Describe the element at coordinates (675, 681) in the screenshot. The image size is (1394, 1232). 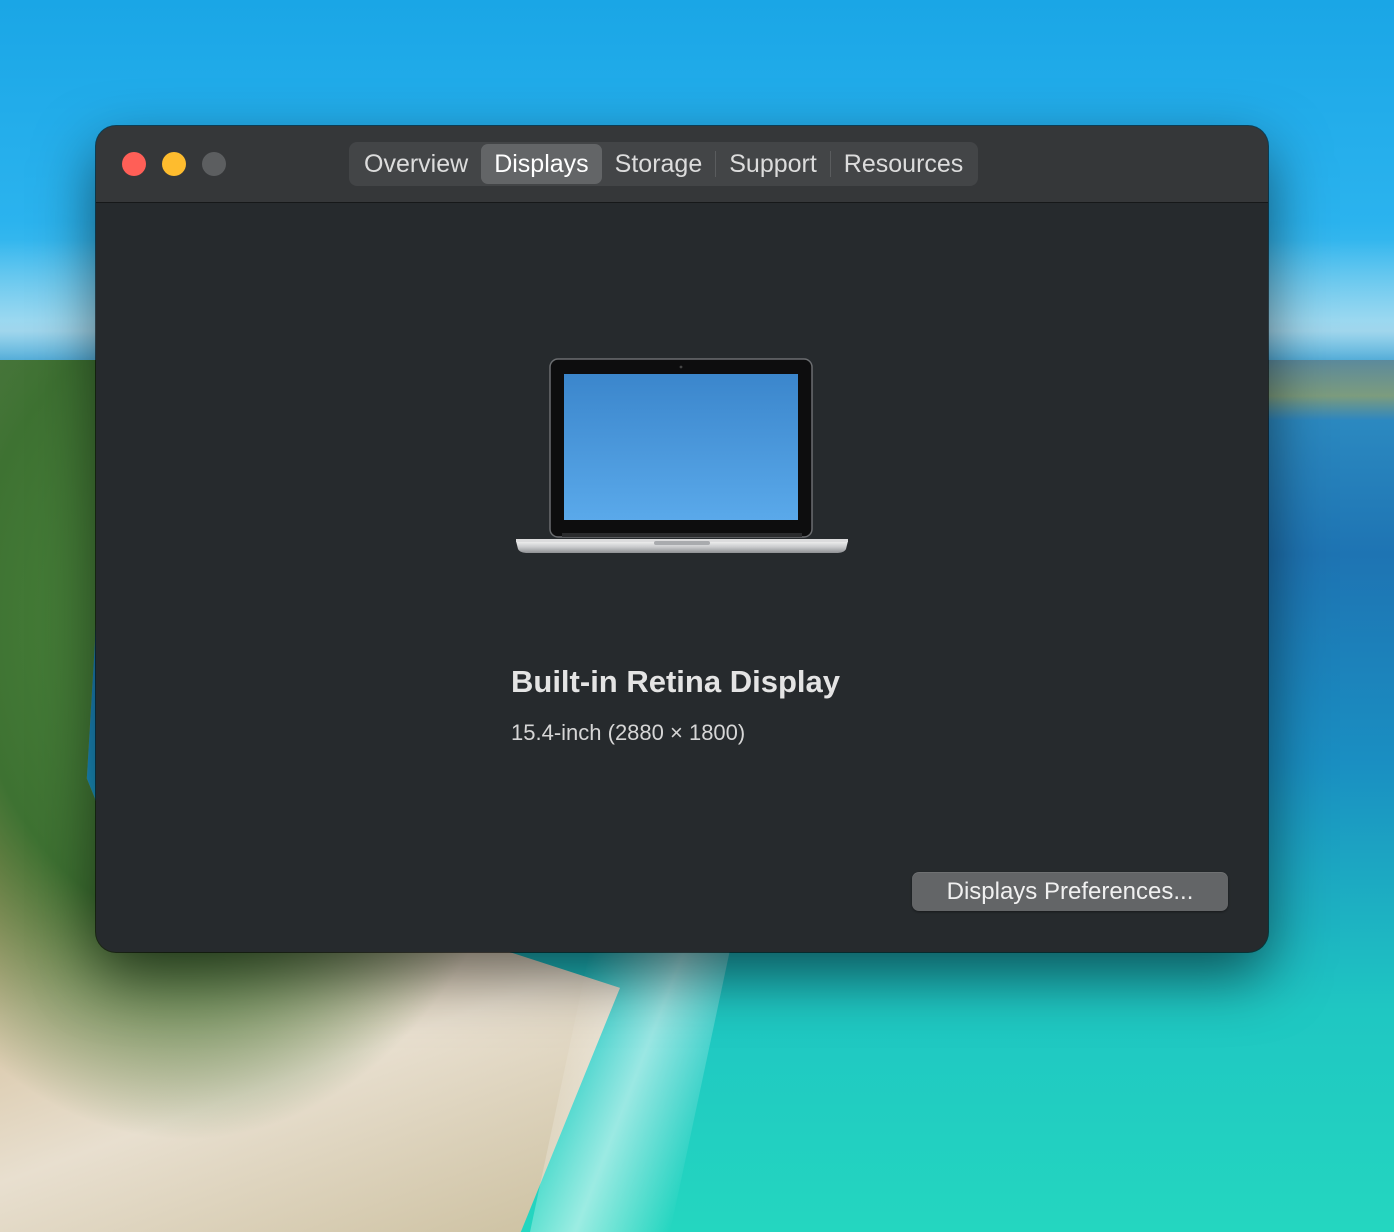
I see `display-name: Built-in Retina Display` at that location.